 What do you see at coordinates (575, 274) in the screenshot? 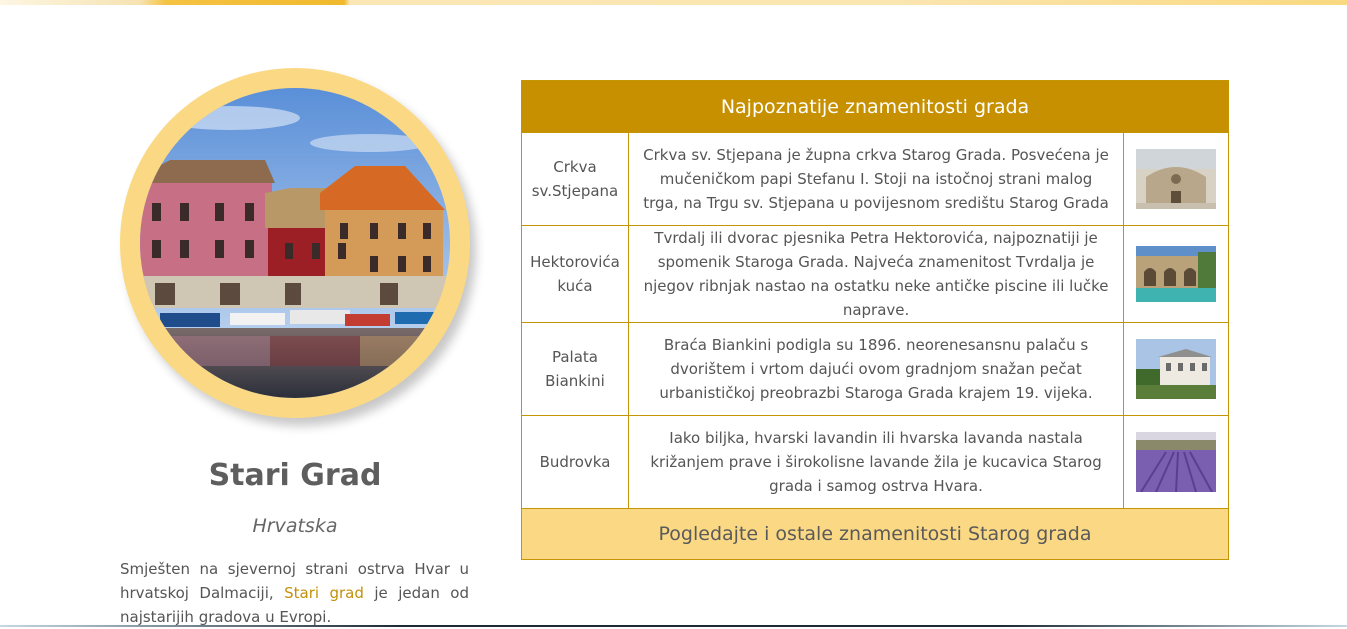
I see `sight-name: Hektorovića kuća` at bounding box center [575, 274].